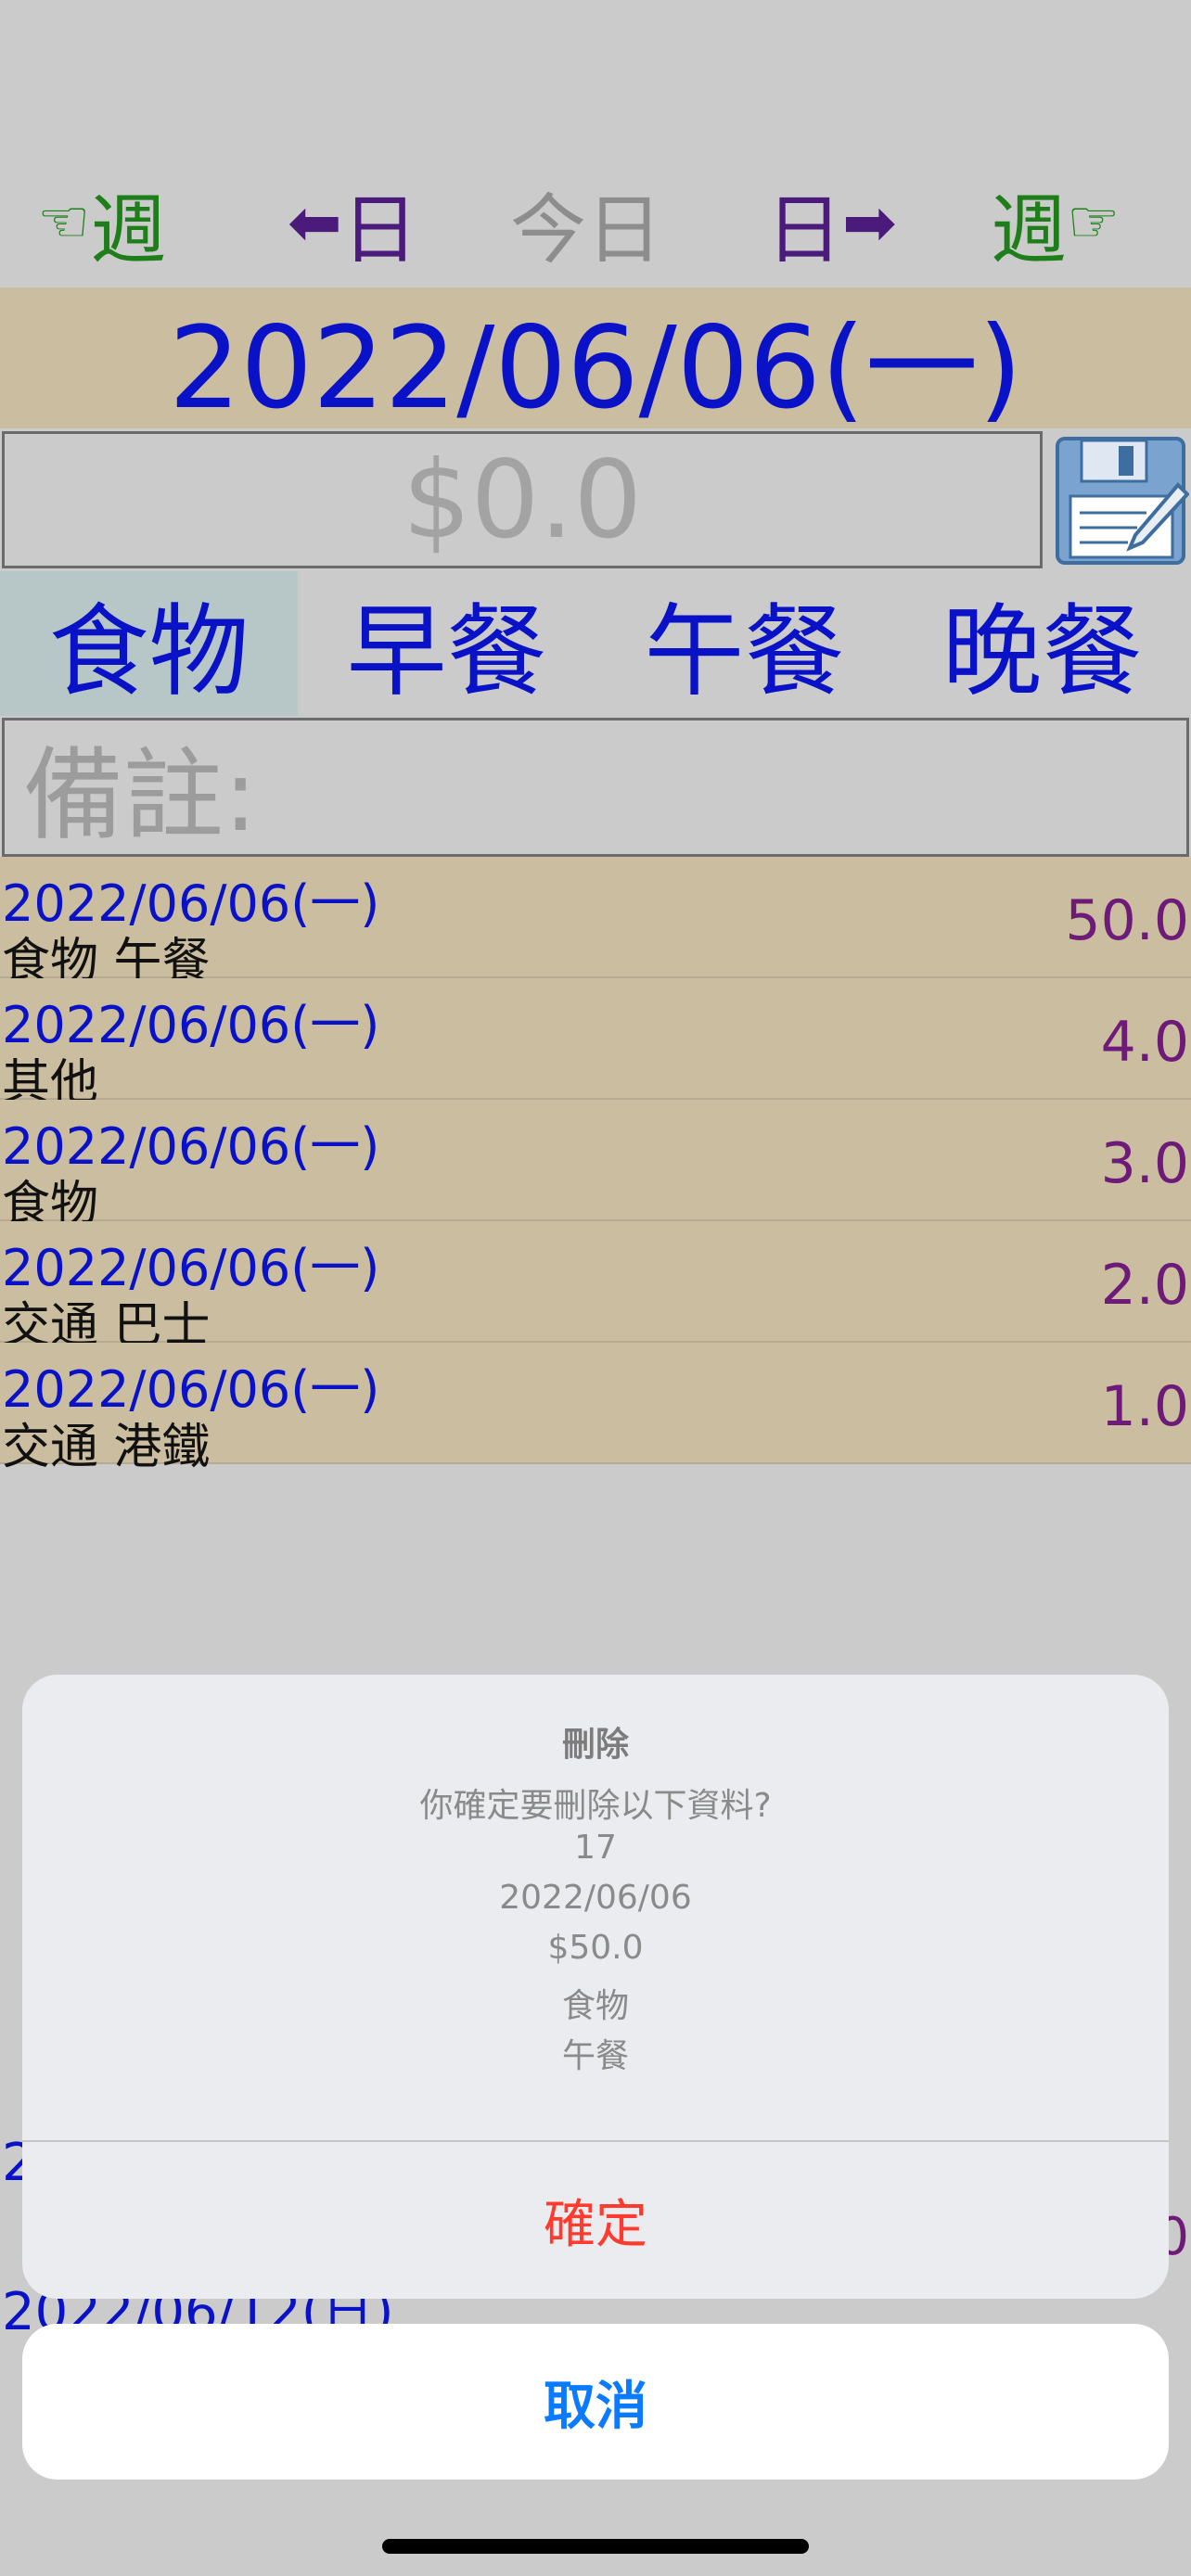 The width and height of the screenshot is (1191, 2576). I want to click on prev-week-label: 週, so click(128, 229).